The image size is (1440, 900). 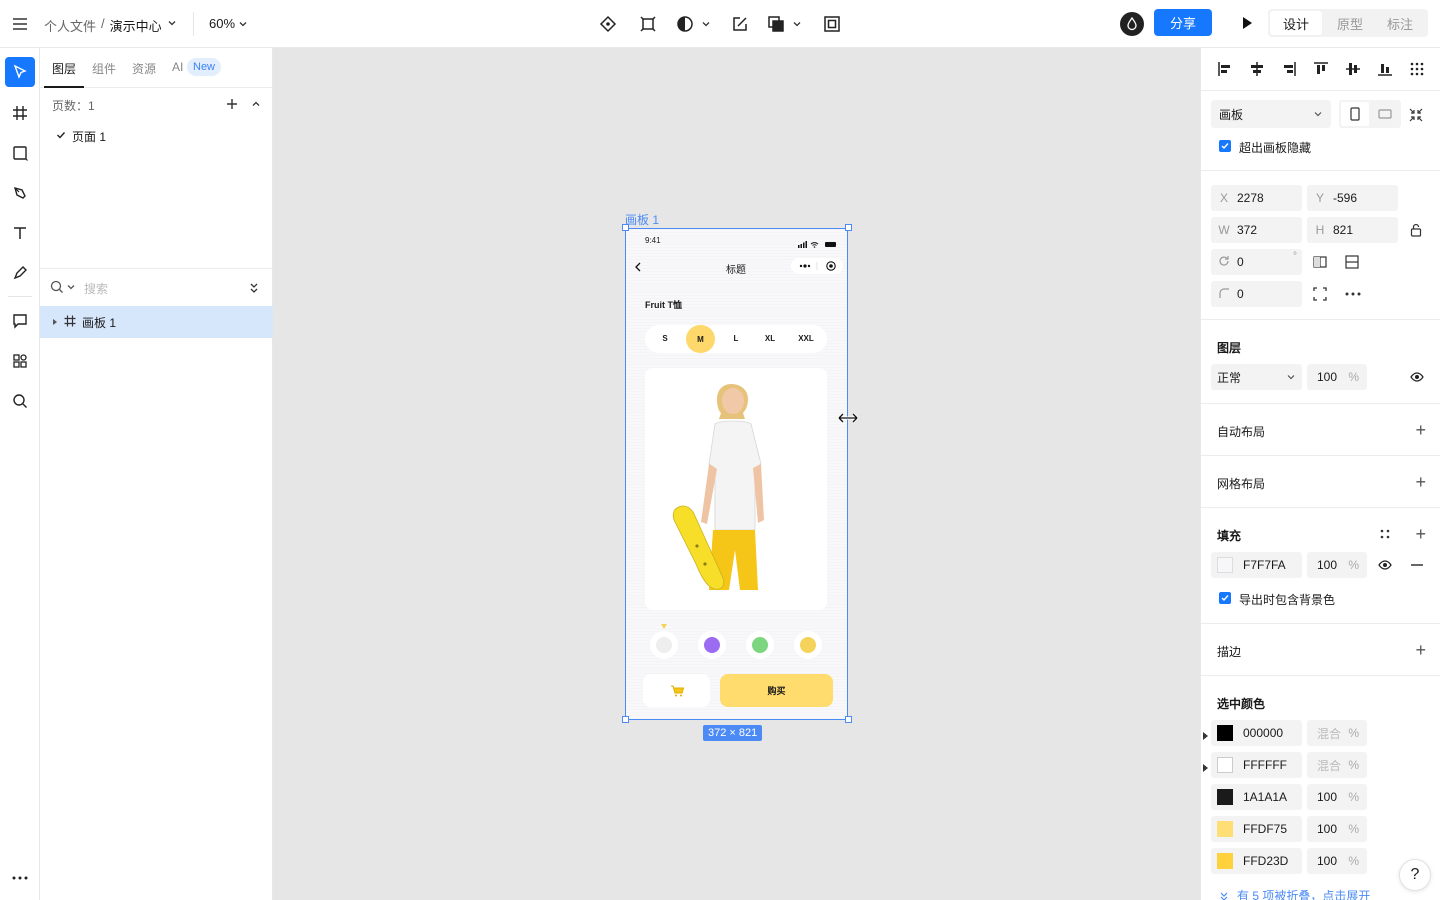 I want to click on chevron-down-icon, so click(x=172, y=25).